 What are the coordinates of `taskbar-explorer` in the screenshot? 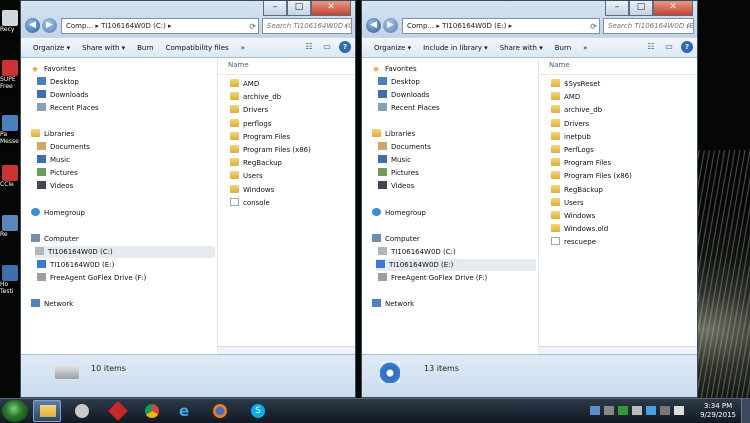 It's located at (47, 411).